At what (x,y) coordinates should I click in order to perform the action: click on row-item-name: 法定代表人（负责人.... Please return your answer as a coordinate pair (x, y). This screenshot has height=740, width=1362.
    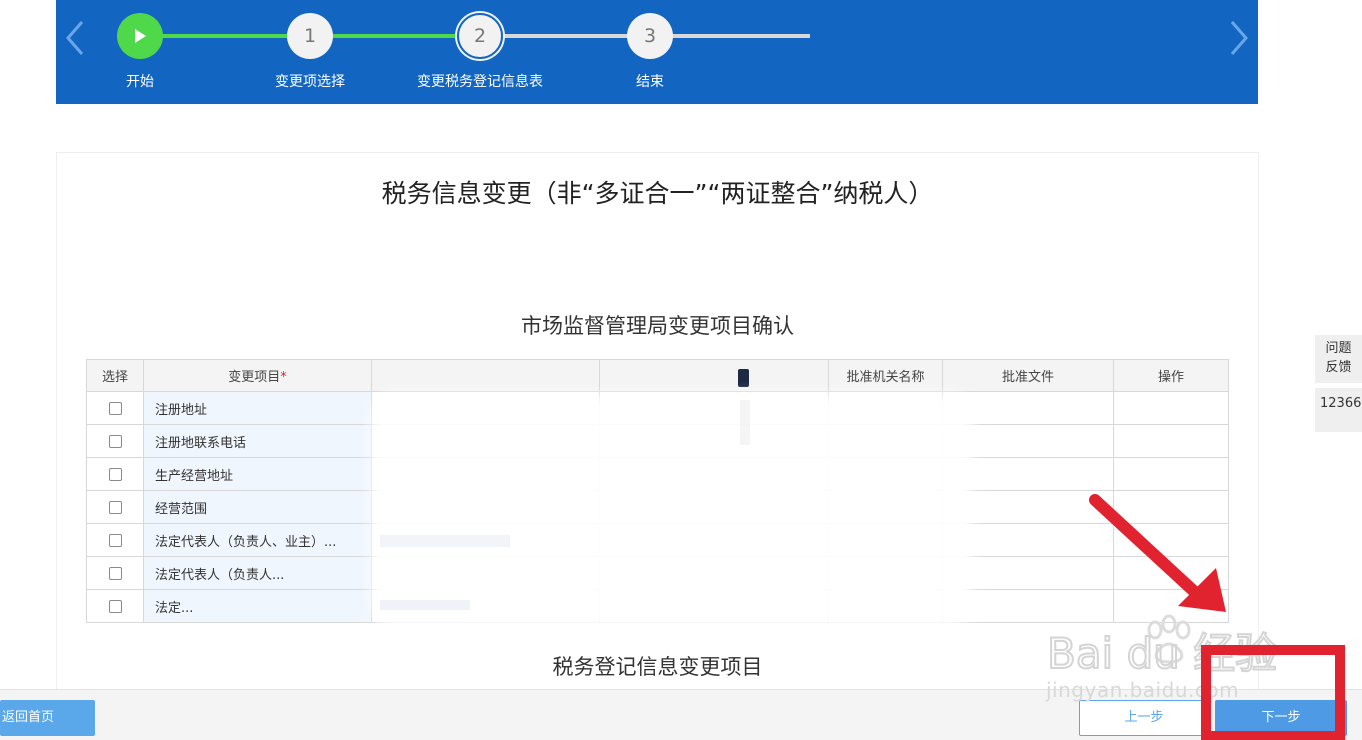
    Looking at the image, I should click on (257, 573).